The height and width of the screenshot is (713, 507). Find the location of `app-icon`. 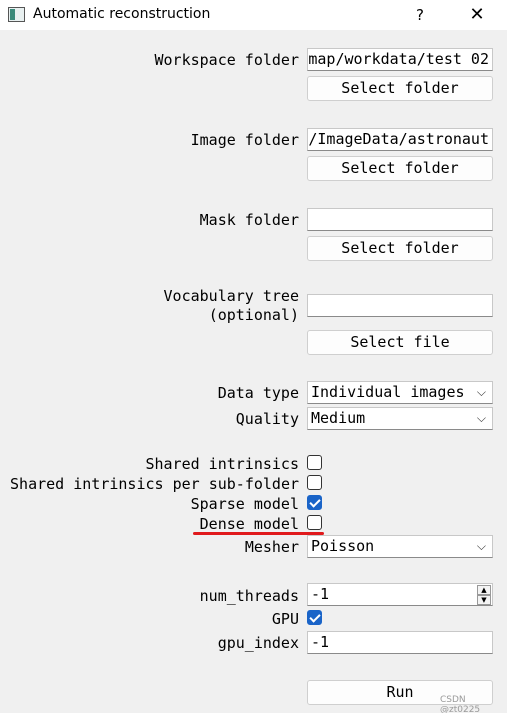

app-icon is located at coordinates (16, 14).